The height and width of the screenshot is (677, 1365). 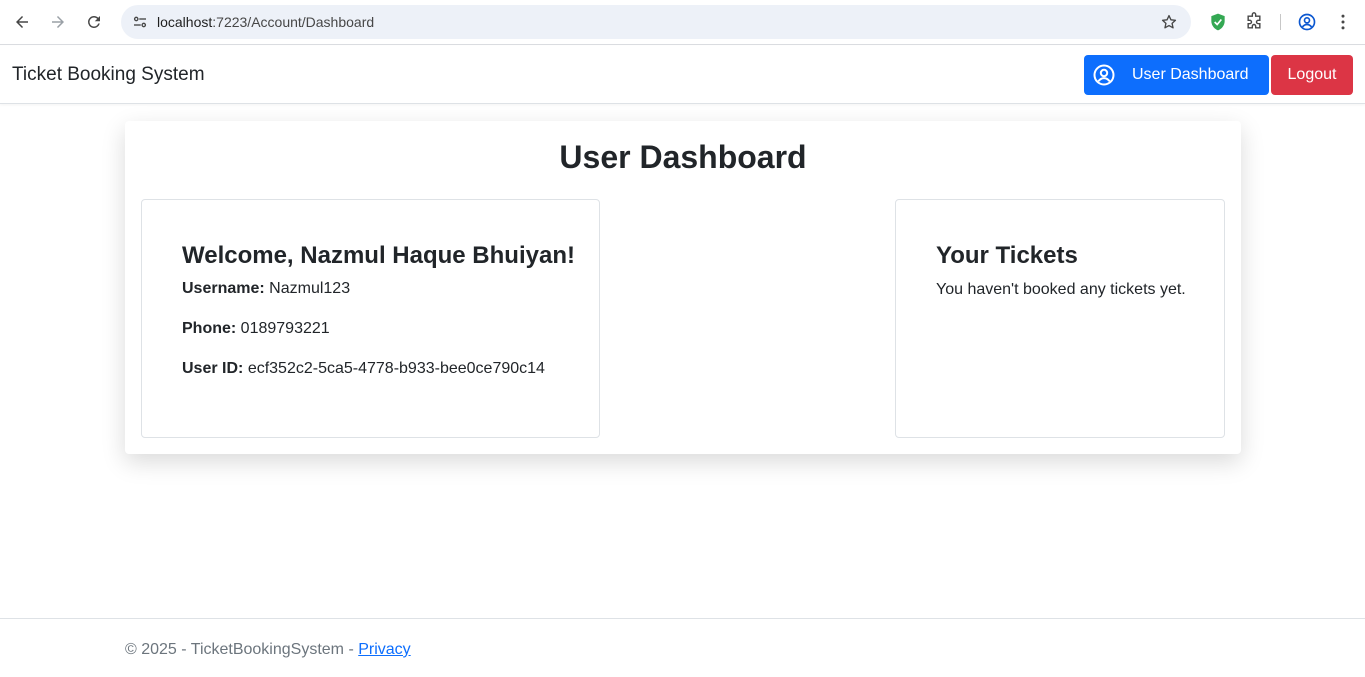 What do you see at coordinates (185, 22) in the screenshot?
I see `url-host: localhost` at bounding box center [185, 22].